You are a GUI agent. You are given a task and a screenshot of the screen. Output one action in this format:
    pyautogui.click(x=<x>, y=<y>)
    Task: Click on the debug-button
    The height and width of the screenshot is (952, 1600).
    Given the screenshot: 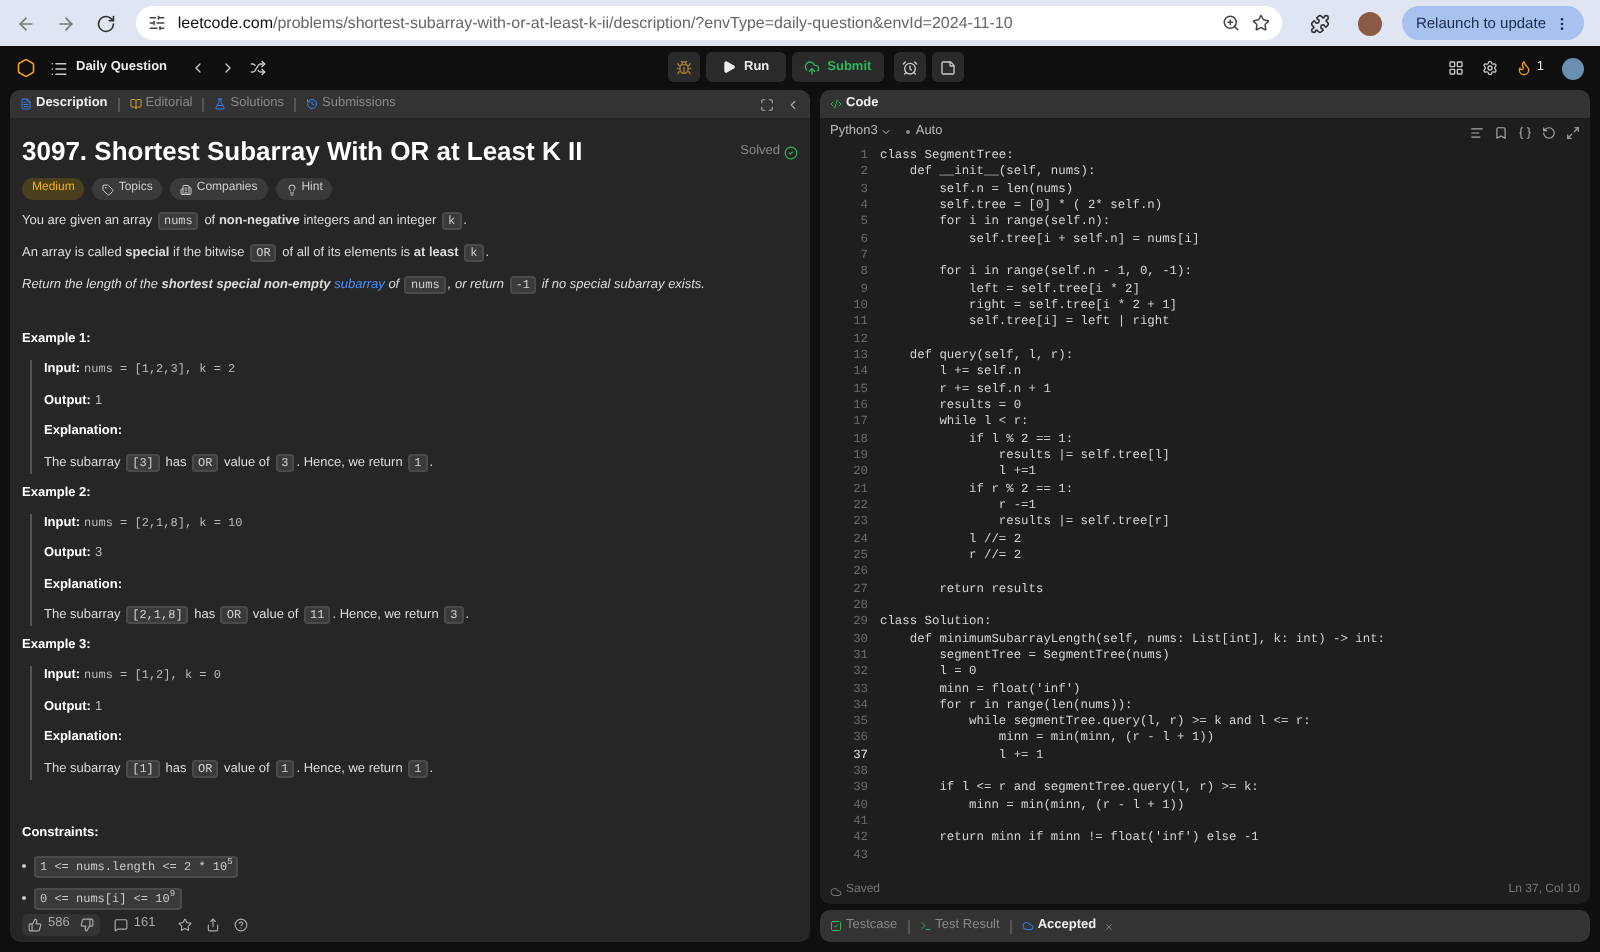 What is the action you would take?
    pyautogui.click(x=684, y=67)
    